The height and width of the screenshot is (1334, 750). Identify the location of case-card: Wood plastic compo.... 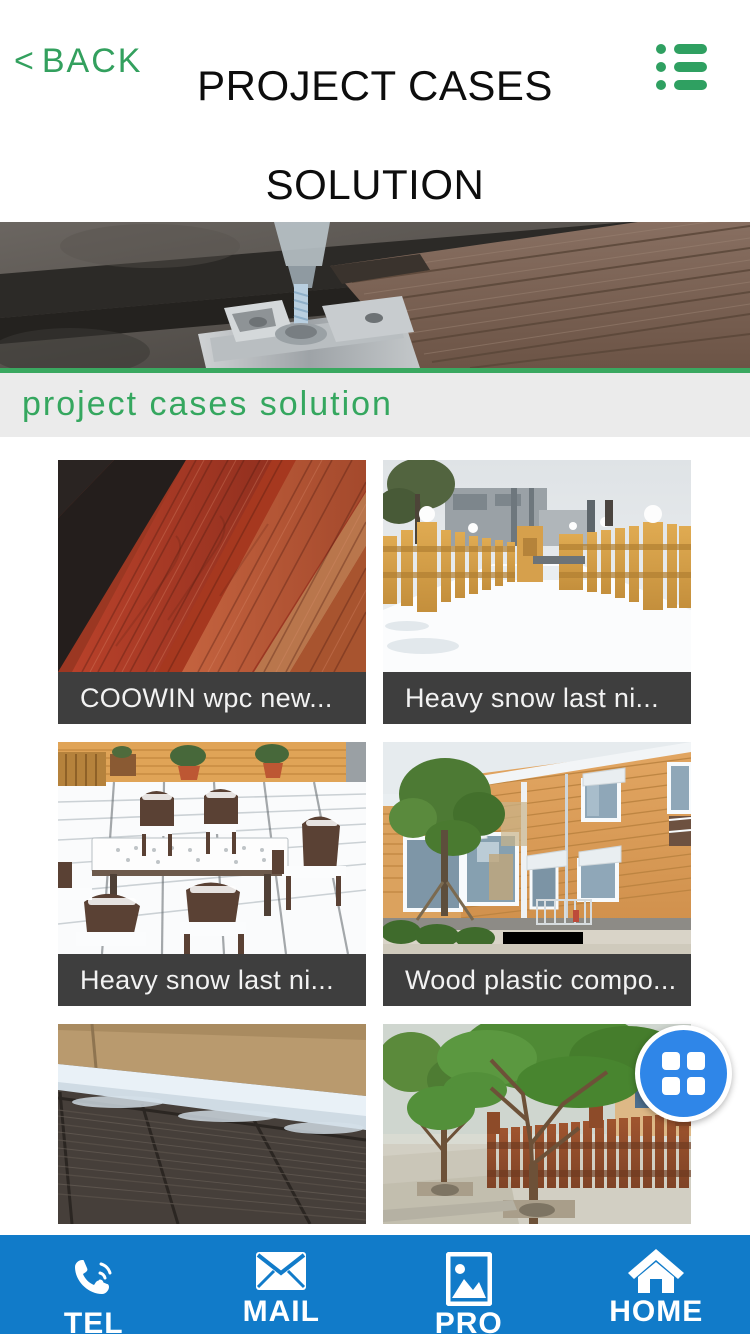
(537, 874).